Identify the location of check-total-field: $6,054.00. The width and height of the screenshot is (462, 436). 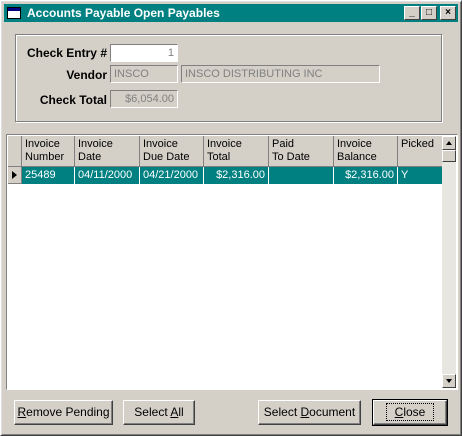
(144, 99).